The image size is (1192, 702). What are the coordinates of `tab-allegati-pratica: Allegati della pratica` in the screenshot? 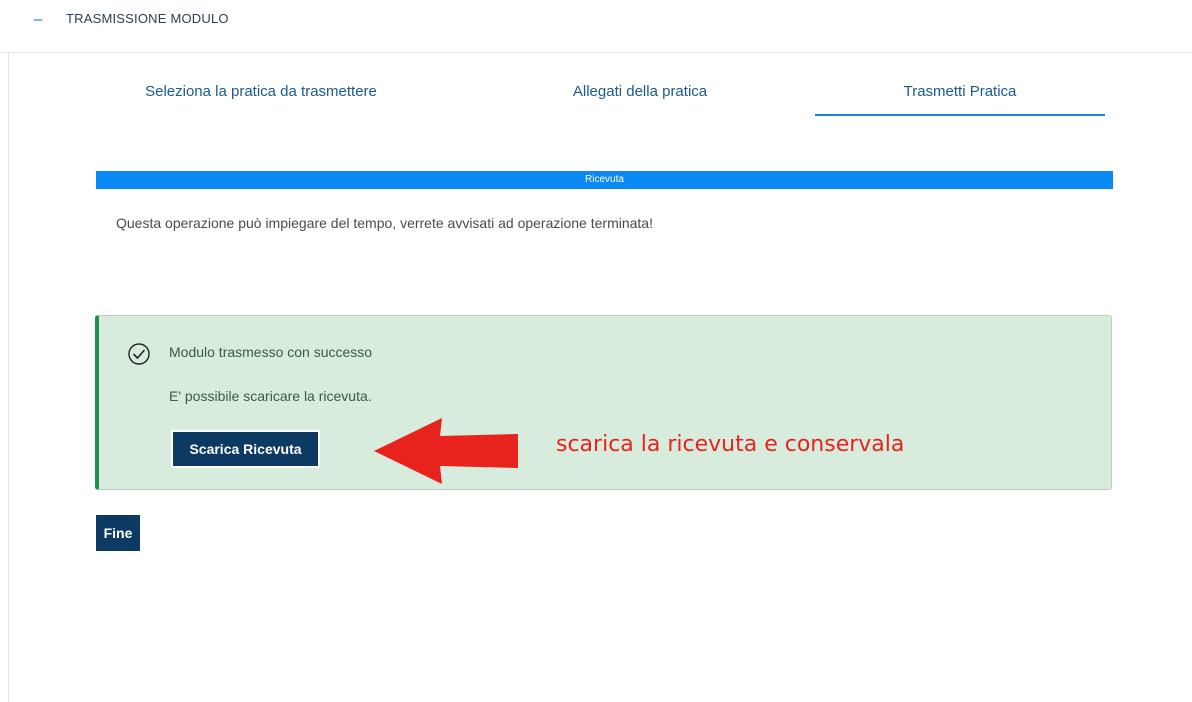 It's located at (640, 96).